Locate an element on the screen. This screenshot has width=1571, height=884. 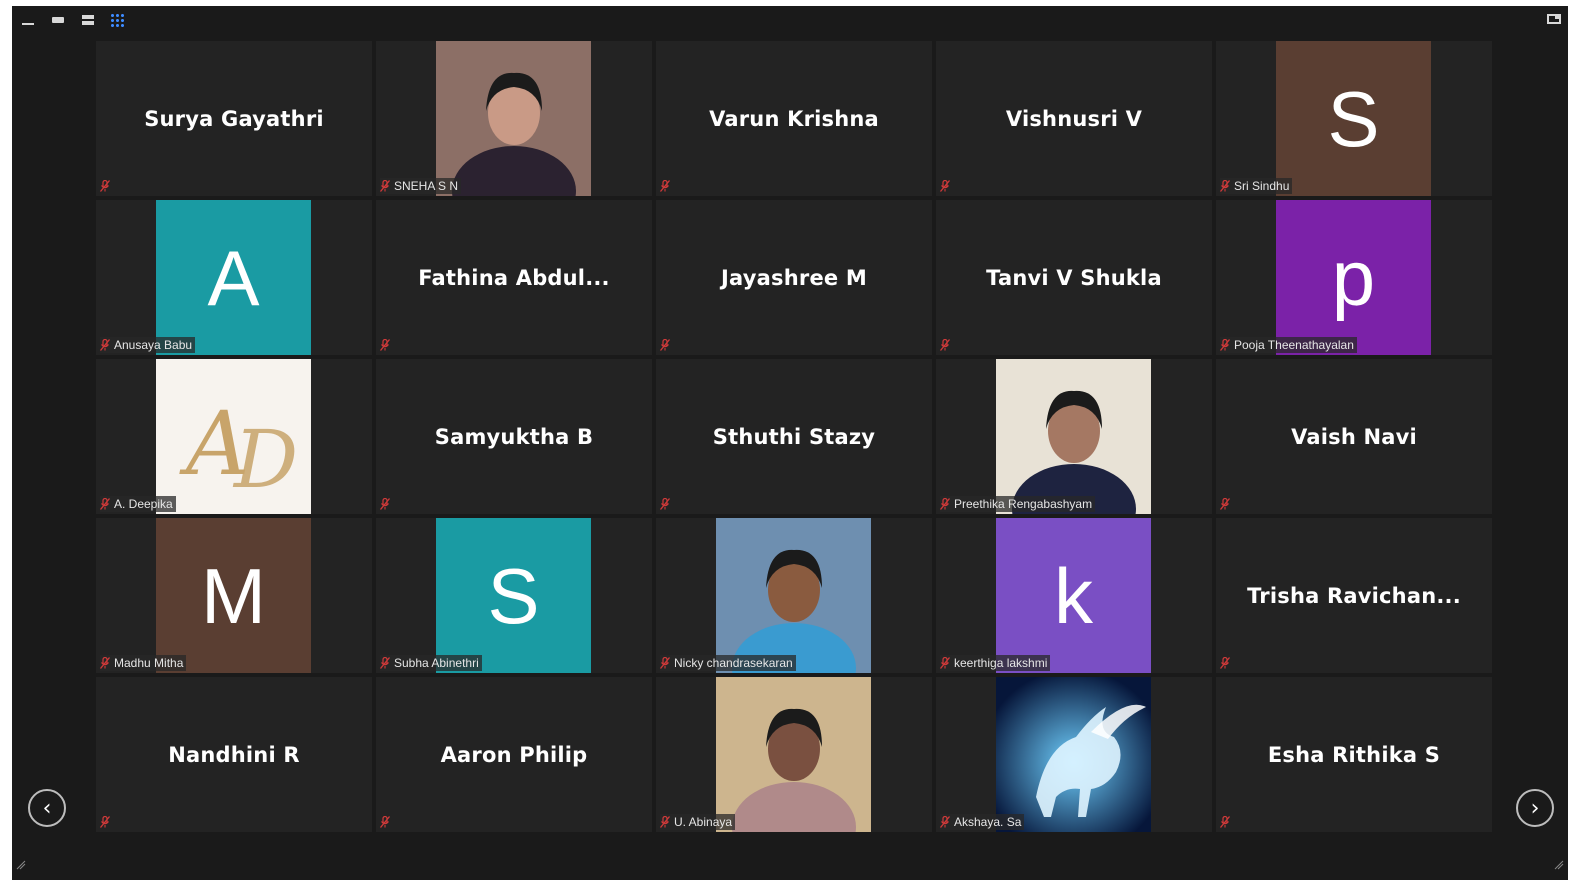
gallery-view-icon is located at coordinates (117, 20).